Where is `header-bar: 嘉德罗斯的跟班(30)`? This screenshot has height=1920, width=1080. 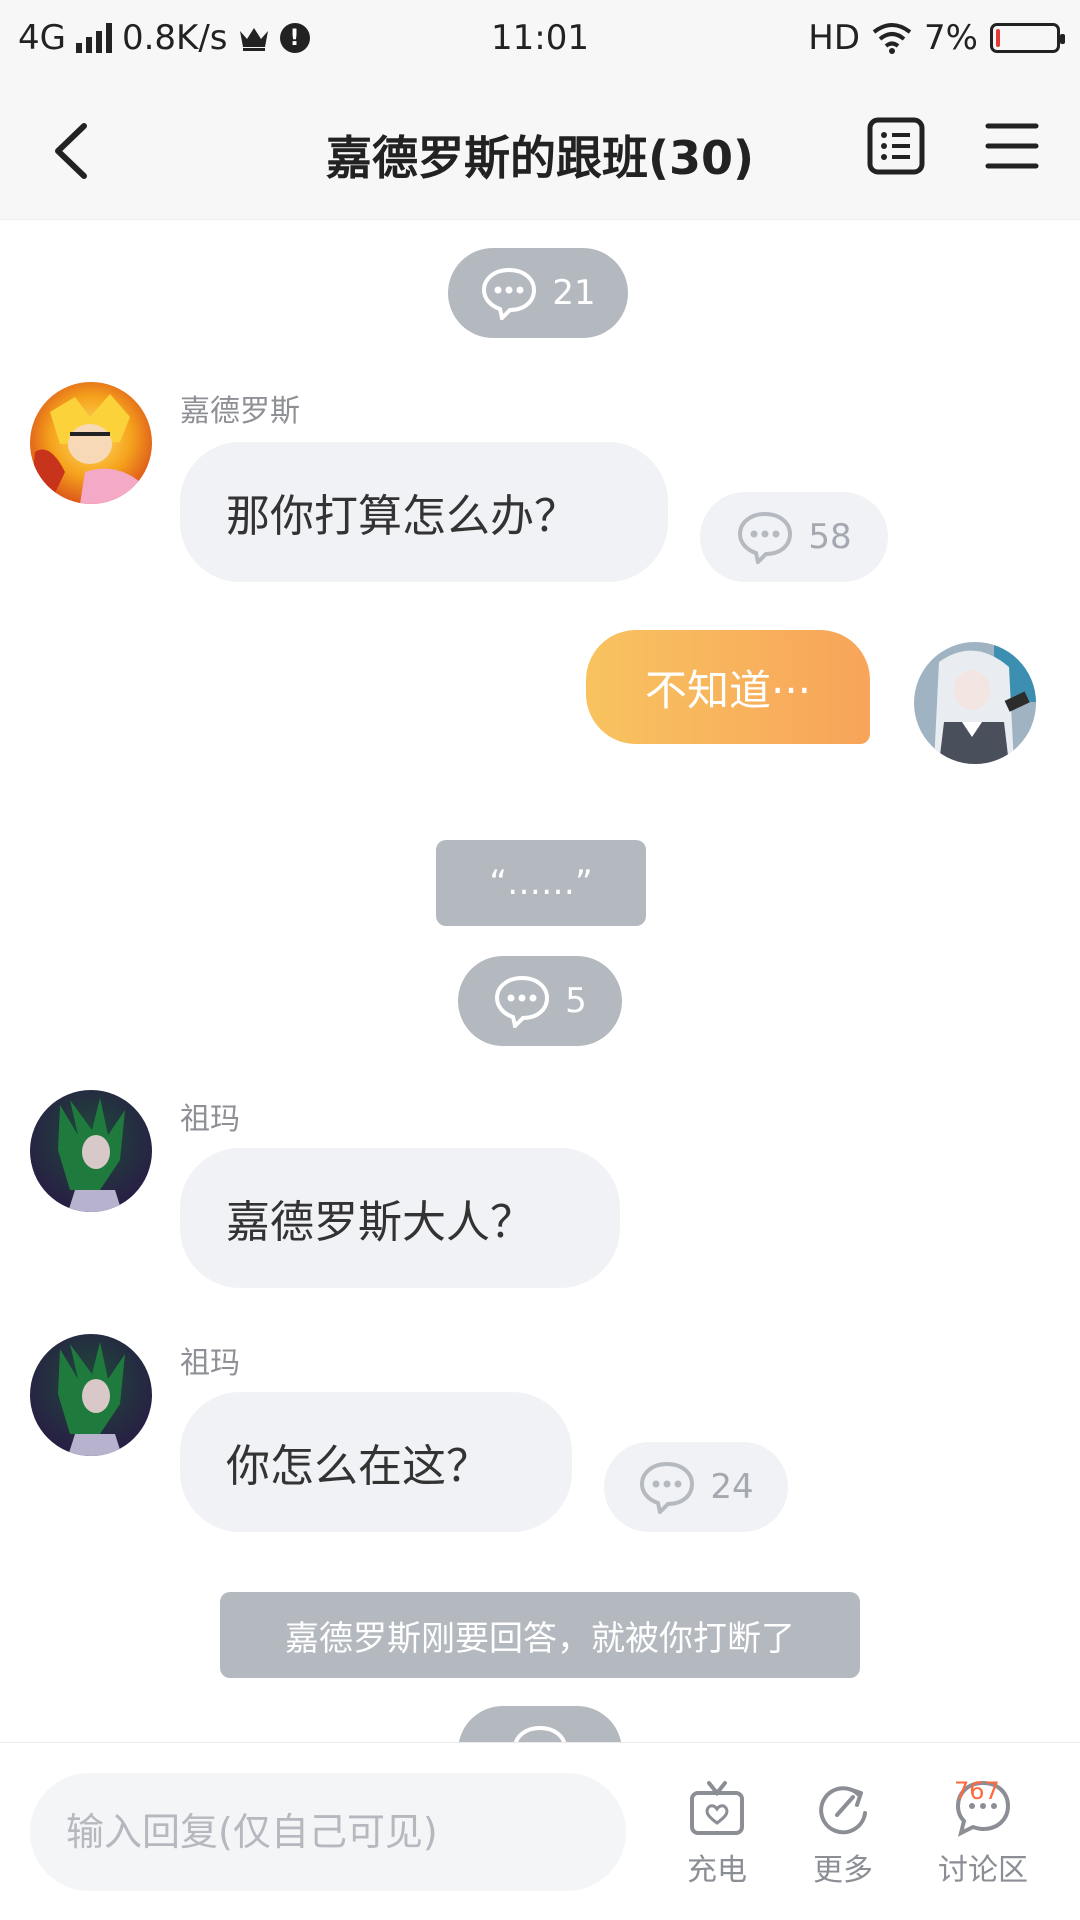 header-bar: 嘉德罗斯的跟班(30) is located at coordinates (540, 150).